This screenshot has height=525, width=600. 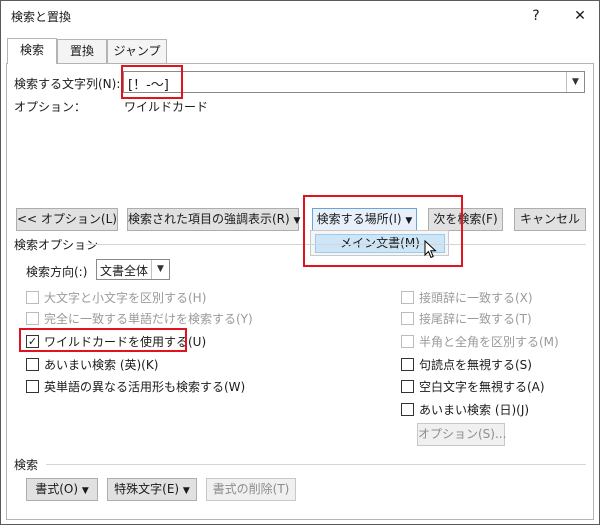 I want to click on search-input-value: [！-～], so click(x=148, y=85).